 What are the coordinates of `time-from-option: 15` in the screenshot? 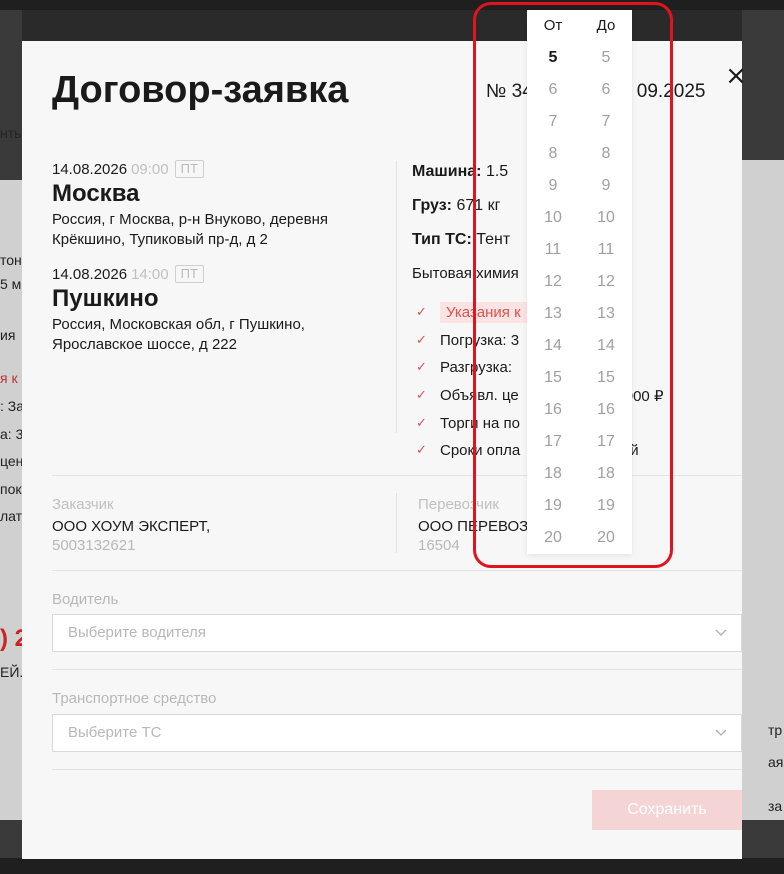 It's located at (553, 378).